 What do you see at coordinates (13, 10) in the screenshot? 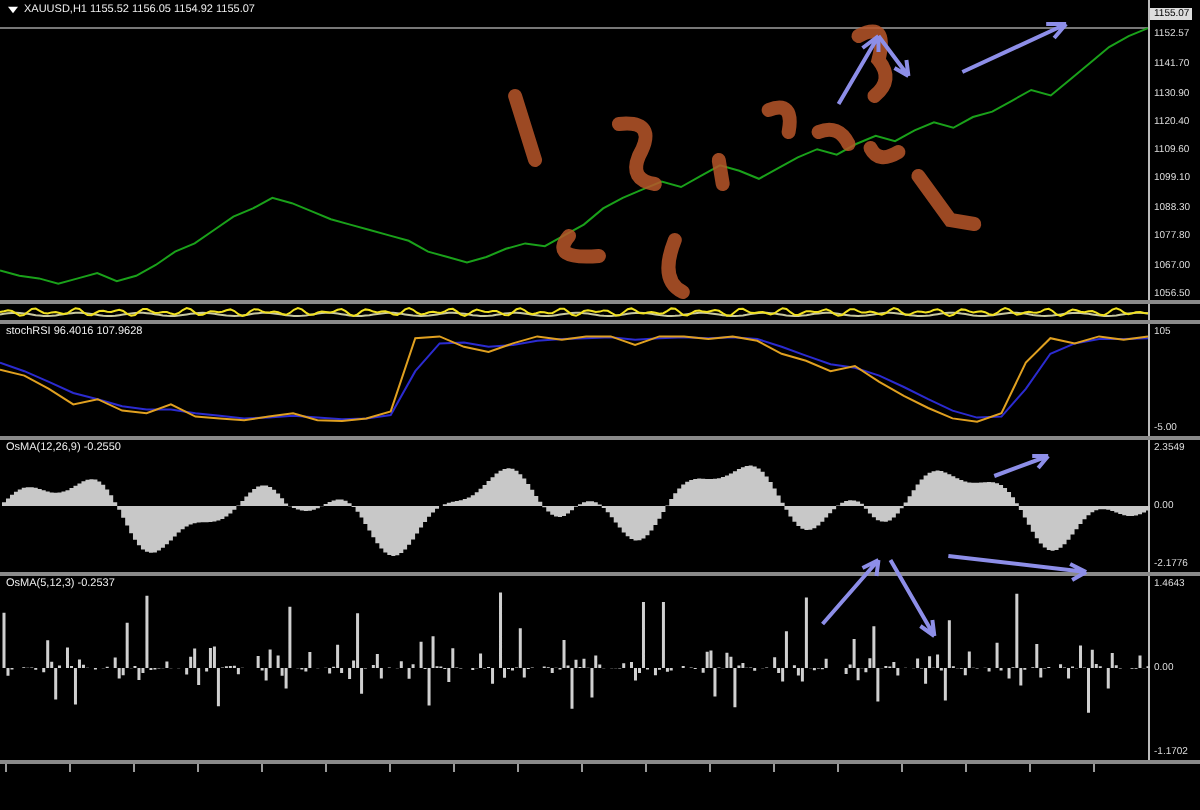
I see `dropdown-icon` at bounding box center [13, 10].